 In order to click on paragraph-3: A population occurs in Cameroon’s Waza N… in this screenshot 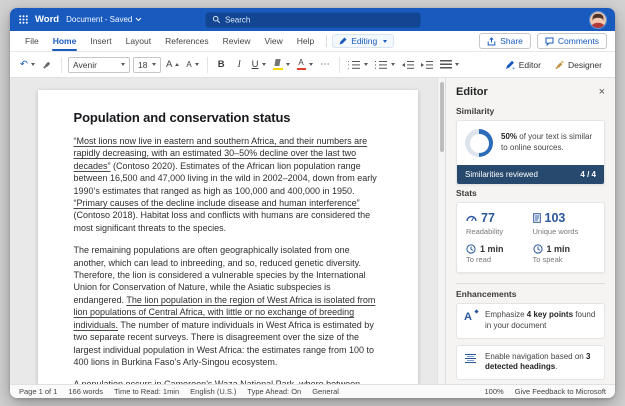, I will do `click(228, 381)`.